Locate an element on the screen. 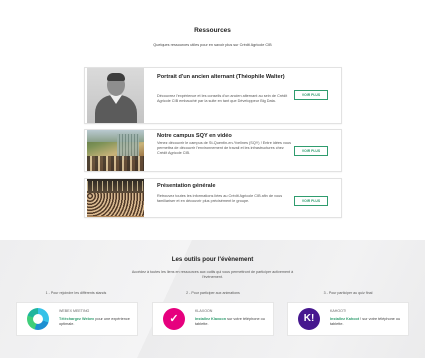 The image size is (425, 358). step-caption: 1 - Pour rejoindre les différents stands is located at coordinates (76, 293).